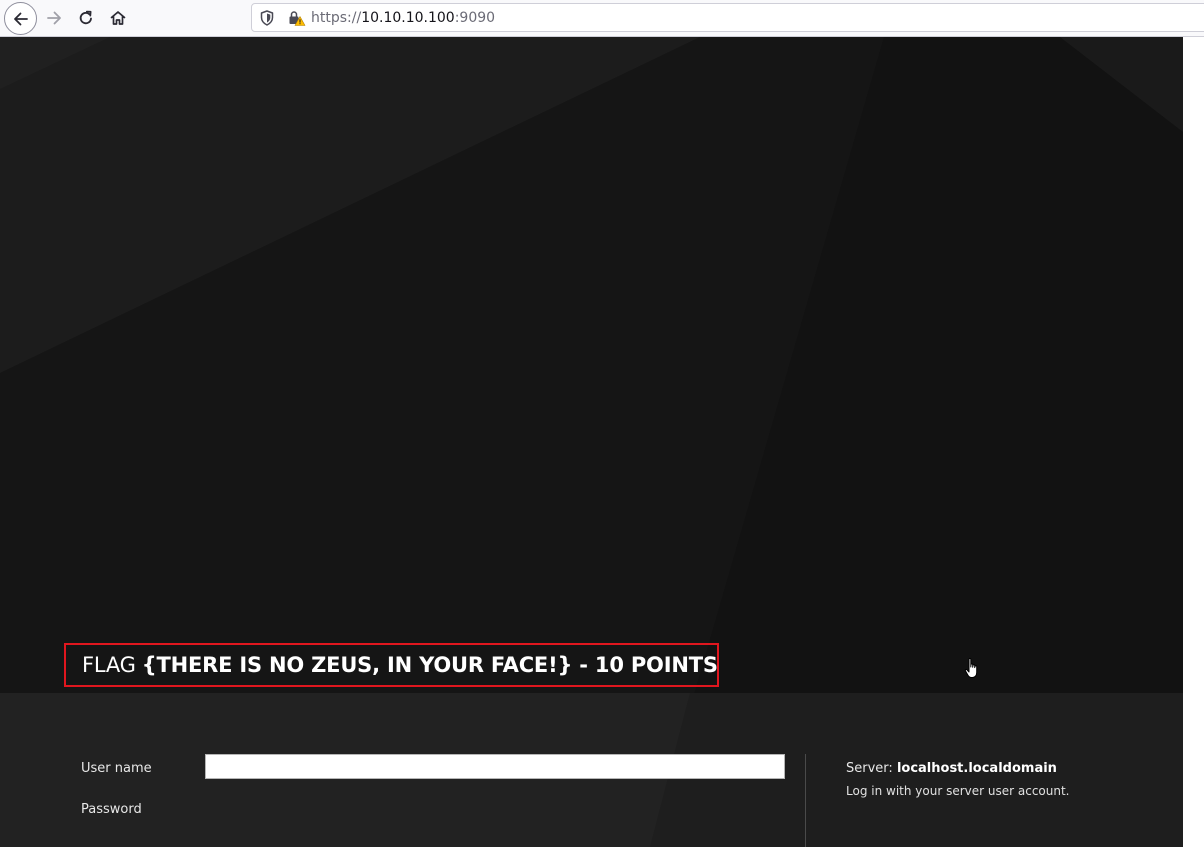 The height and width of the screenshot is (847, 1204). Describe the element at coordinates (111, 809) in the screenshot. I see `password-label: Password` at that location.